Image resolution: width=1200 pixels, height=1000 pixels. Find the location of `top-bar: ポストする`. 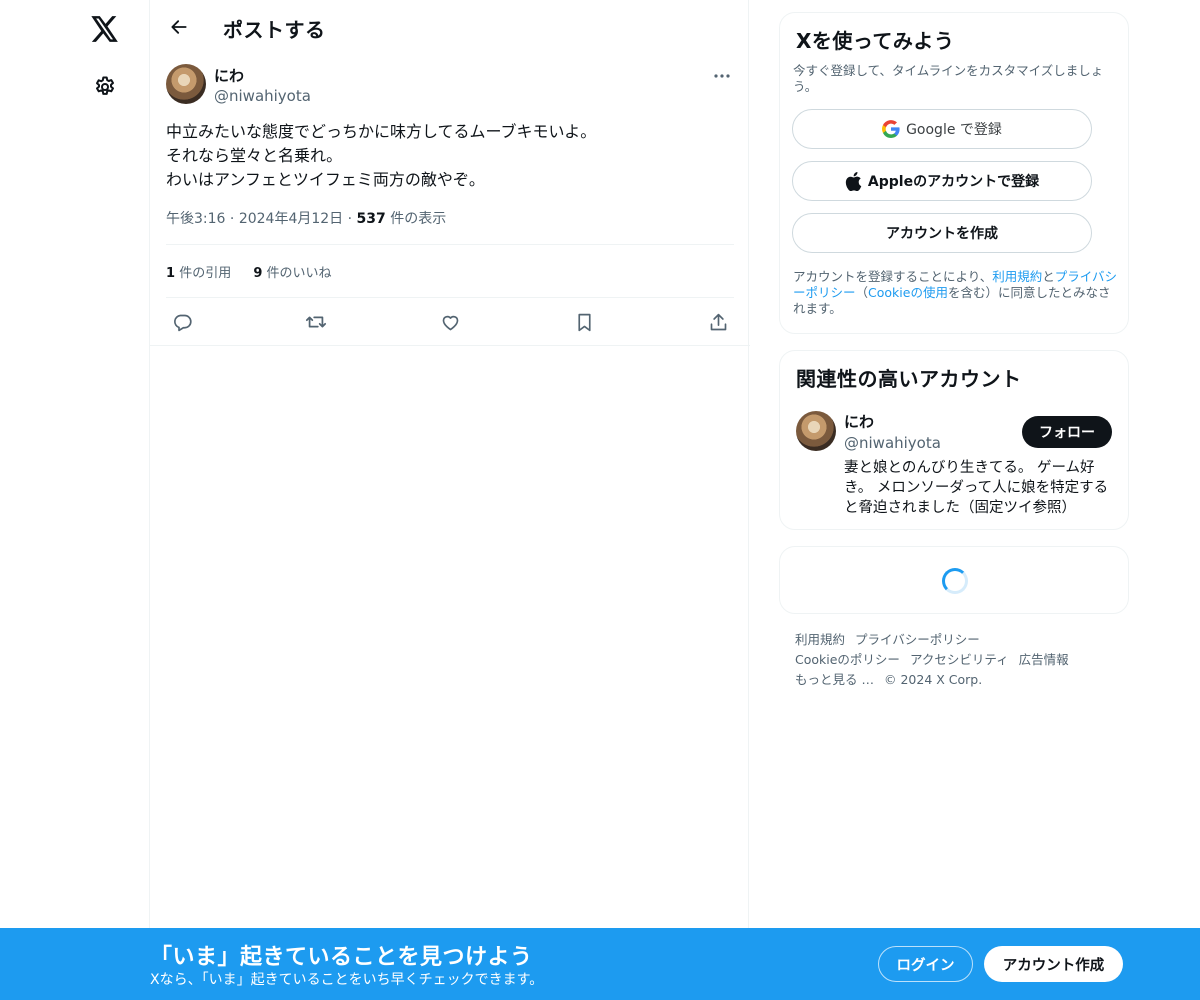

top-bar: ポストする is located at coordinates (450, 26).